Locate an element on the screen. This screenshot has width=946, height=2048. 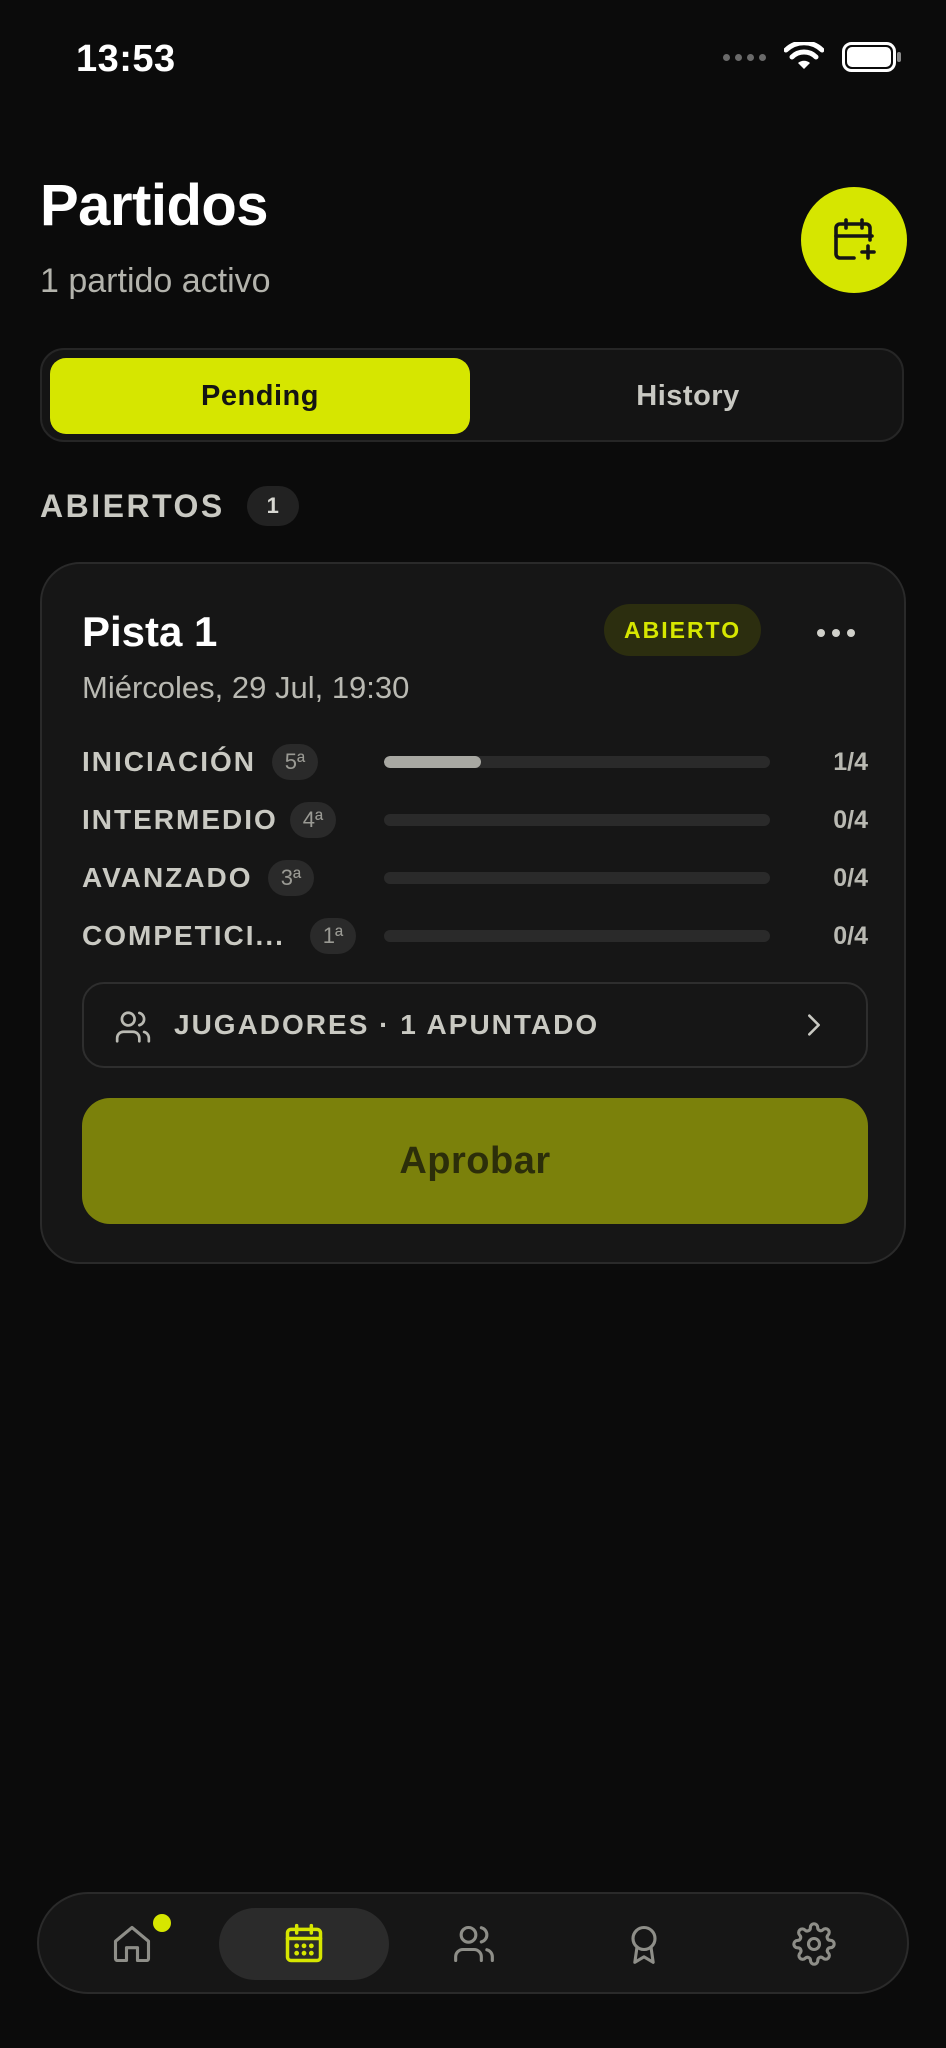
level-count: 1/4 is located at coordinates (850, 761).